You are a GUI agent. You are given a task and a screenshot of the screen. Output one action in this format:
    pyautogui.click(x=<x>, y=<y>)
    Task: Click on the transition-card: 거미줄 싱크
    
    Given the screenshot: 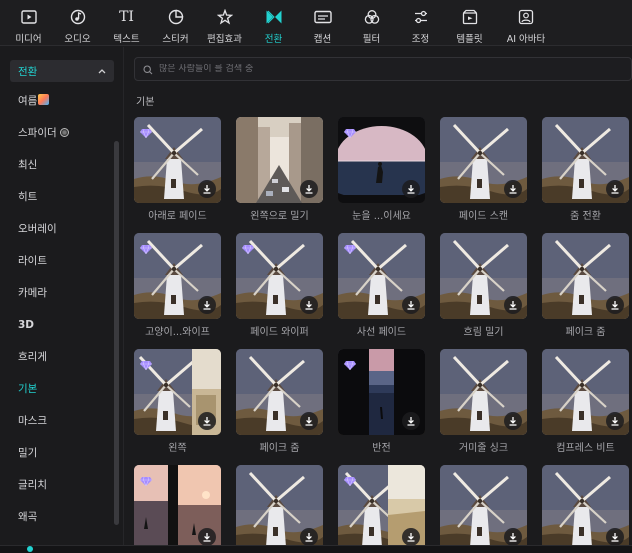 What is the action you would take?
    pyautogui.click(x=483, y=401)
    